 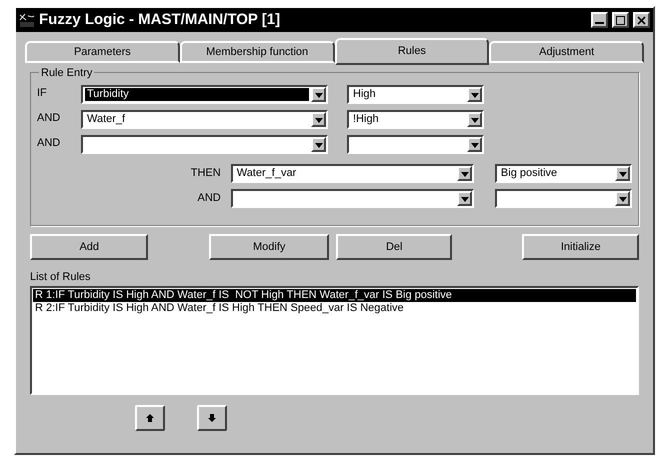 I want to click on tab: Parameters, so click(x=102, y=52).